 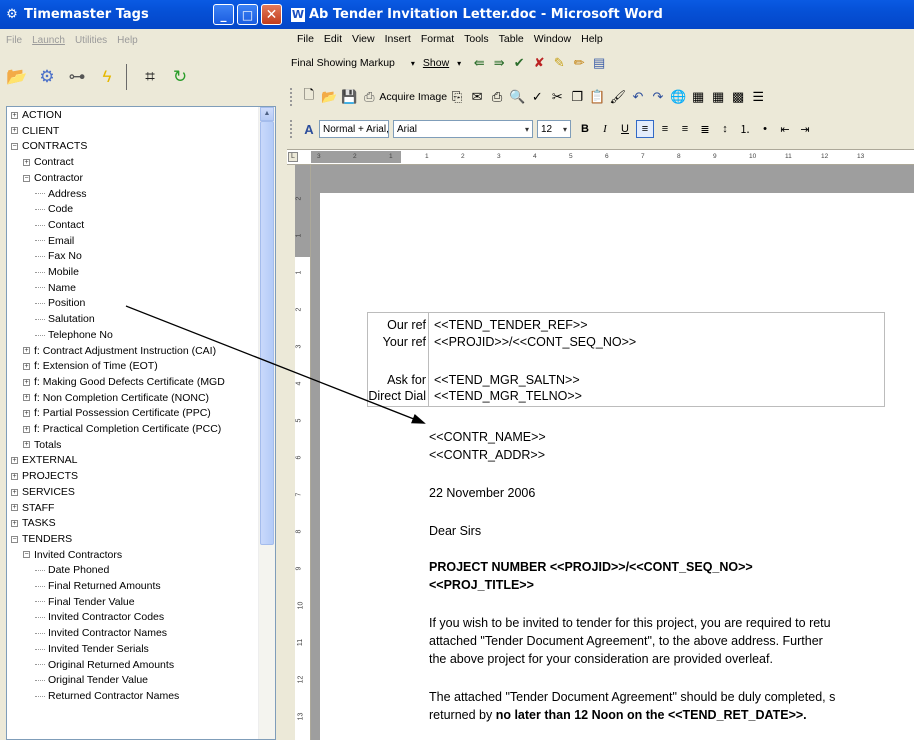 I want to click on word-menu-file: File, so click(x=303, y=39).